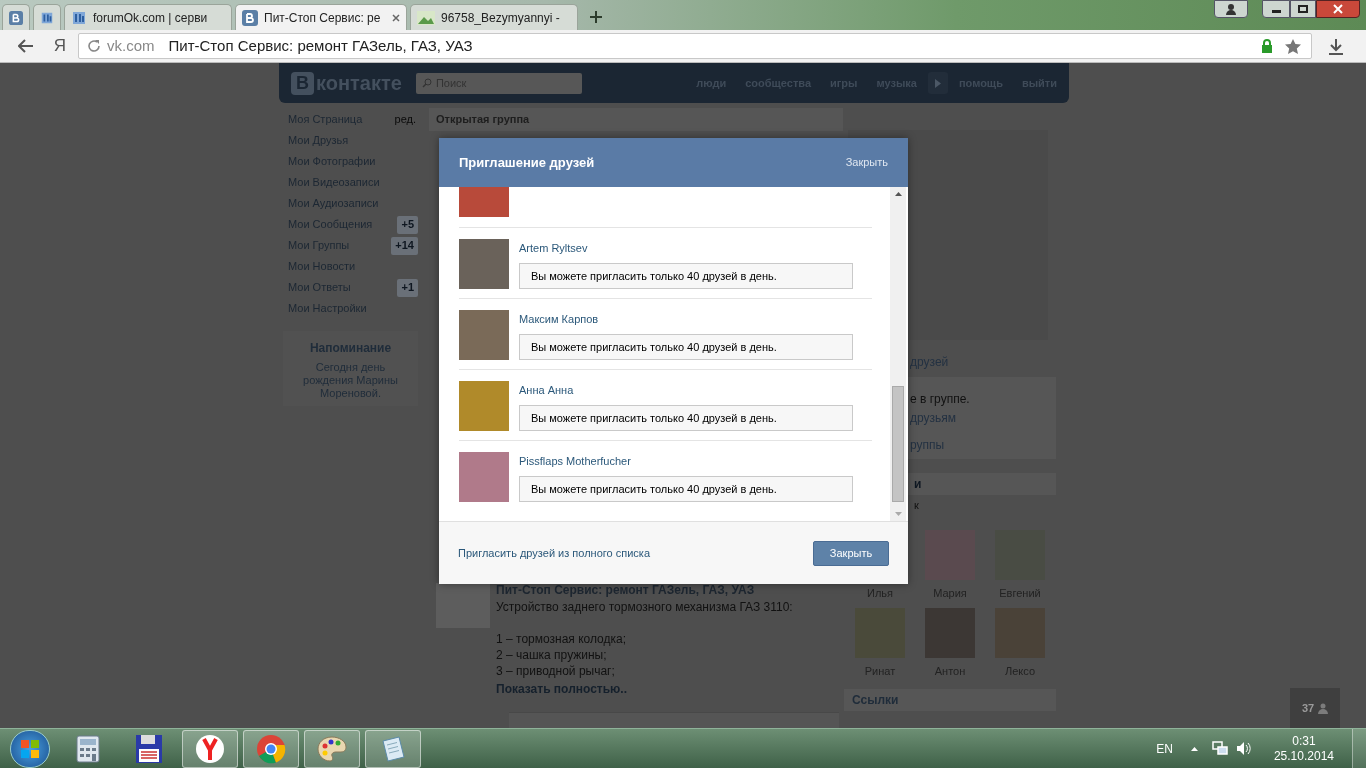  Describe the element at coordinates (321, 17) in the screenshot. I see `browser-tab: Пит-Стоп Сервис: ре` at that location.